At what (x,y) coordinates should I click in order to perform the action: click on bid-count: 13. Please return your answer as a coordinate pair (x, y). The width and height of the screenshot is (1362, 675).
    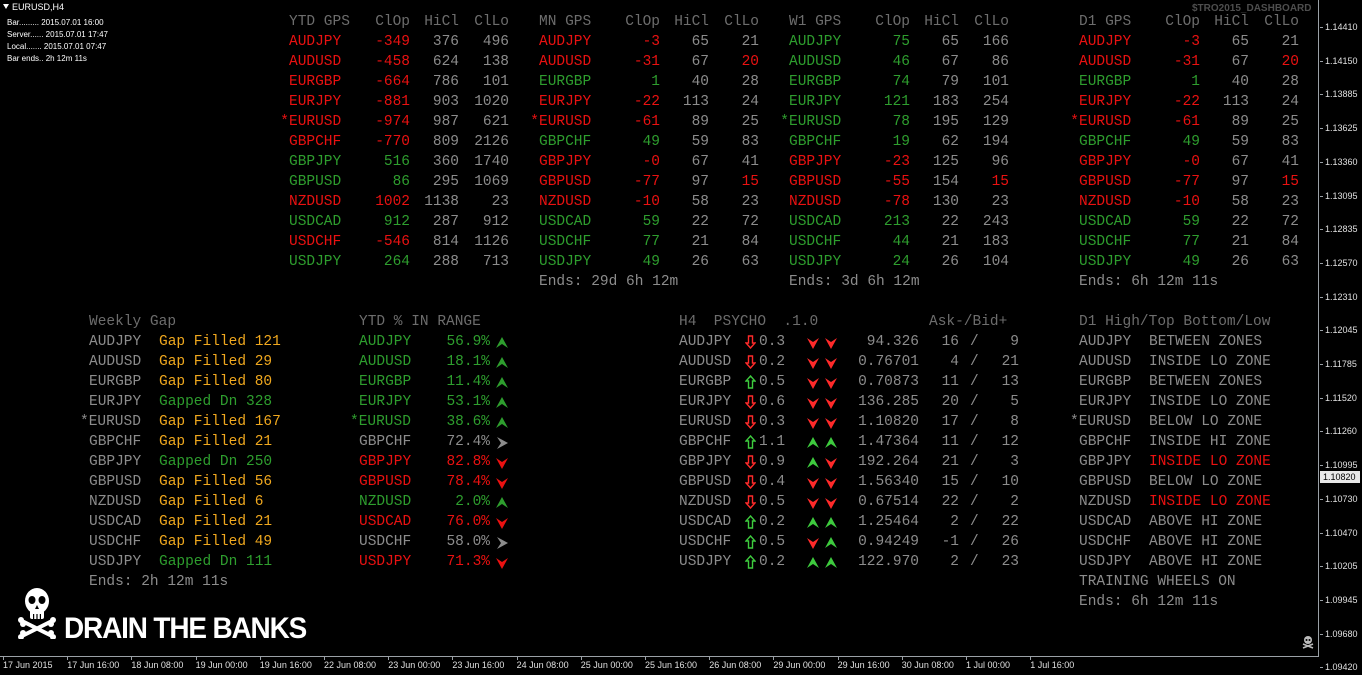
    Looking at the image, I should click on (1010, 382).